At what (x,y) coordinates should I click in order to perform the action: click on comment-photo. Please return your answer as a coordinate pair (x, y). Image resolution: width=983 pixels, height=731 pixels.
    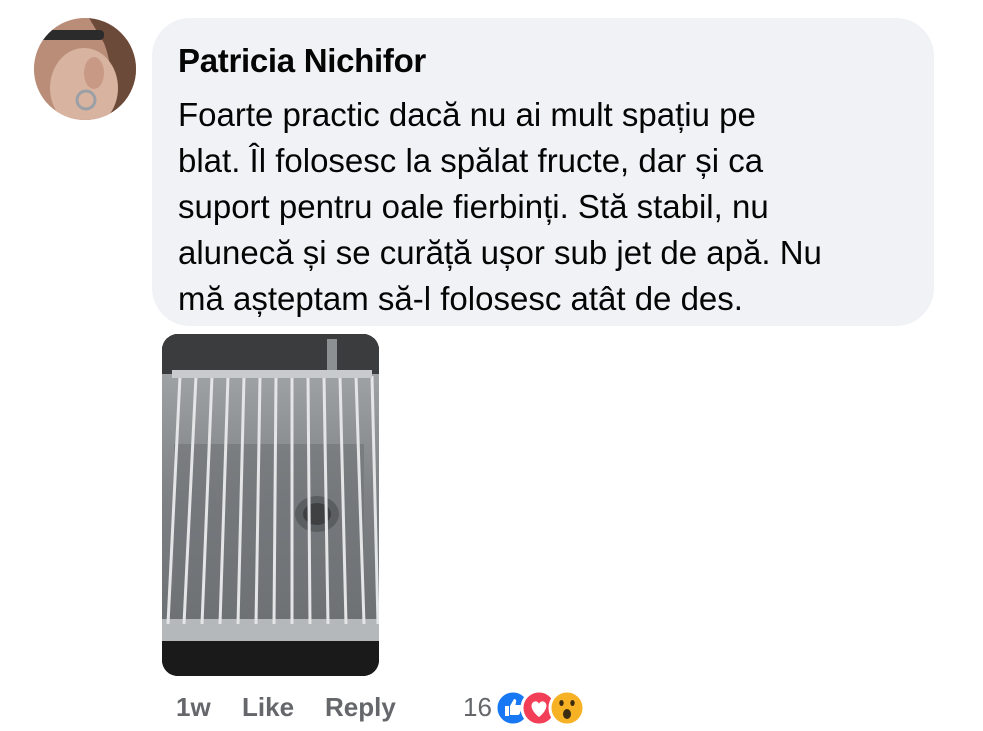
    Looking at the image, I should click on (270, 505).